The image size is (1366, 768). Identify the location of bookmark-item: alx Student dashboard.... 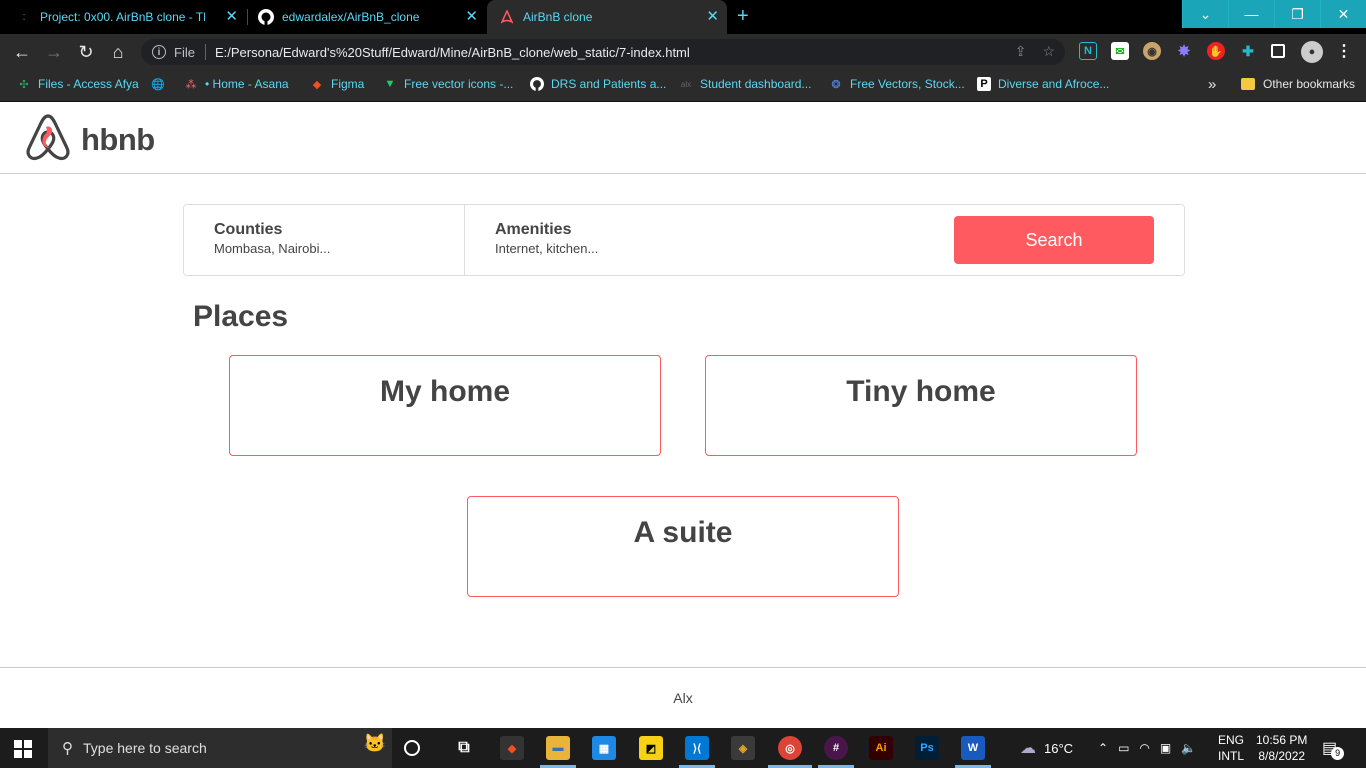
(745, 84).